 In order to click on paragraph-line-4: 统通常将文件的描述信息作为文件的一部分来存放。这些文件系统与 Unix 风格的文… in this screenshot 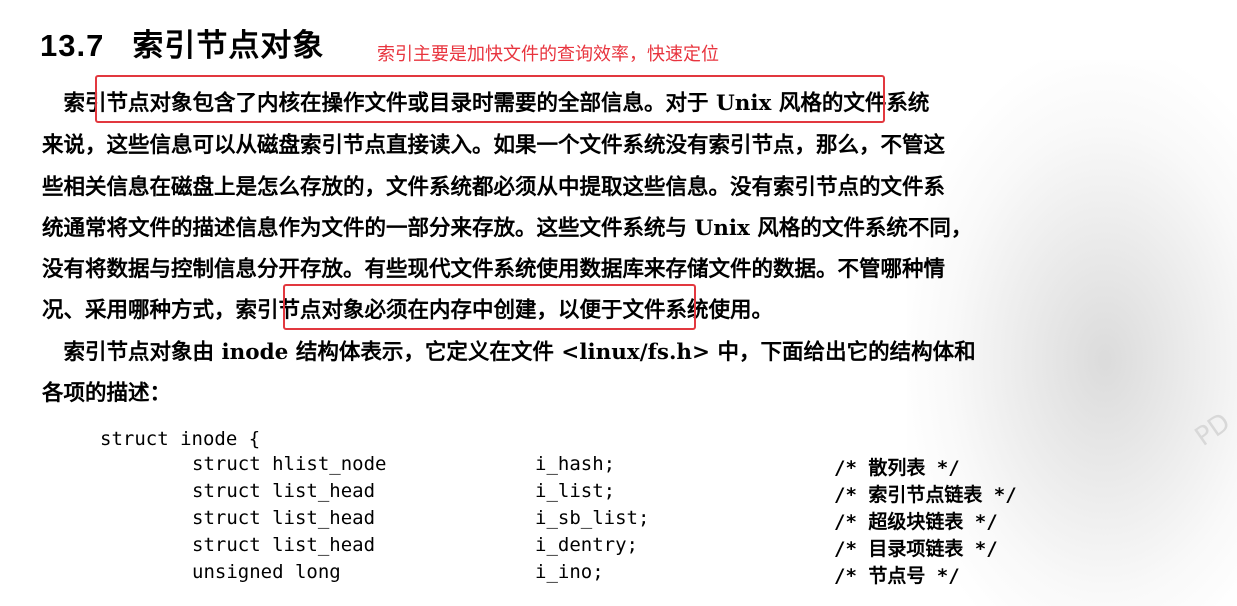, I will do `click(507, 228)`.